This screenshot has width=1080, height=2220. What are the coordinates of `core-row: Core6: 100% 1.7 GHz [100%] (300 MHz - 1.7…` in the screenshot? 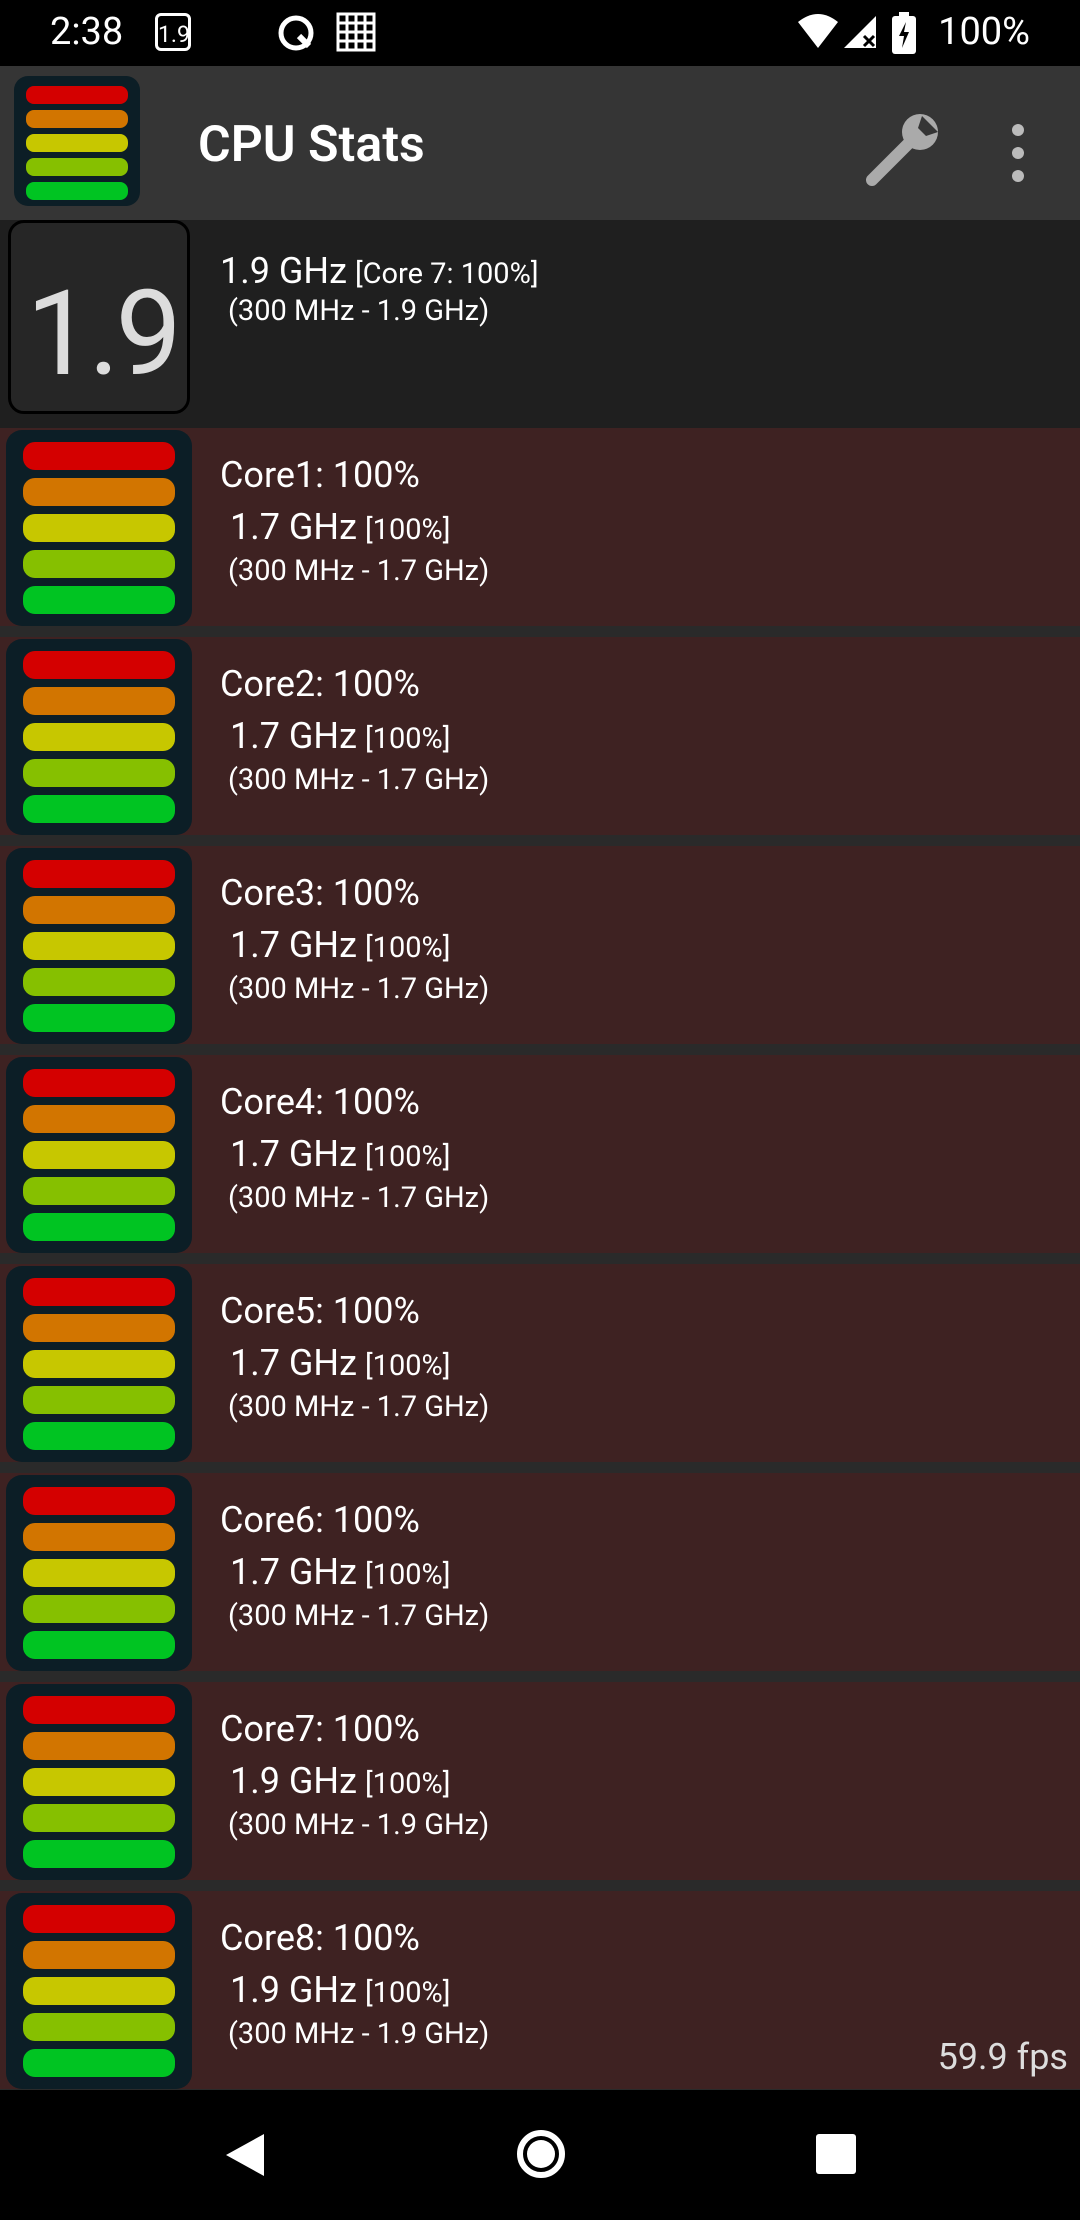 It's located at (540, 1572).